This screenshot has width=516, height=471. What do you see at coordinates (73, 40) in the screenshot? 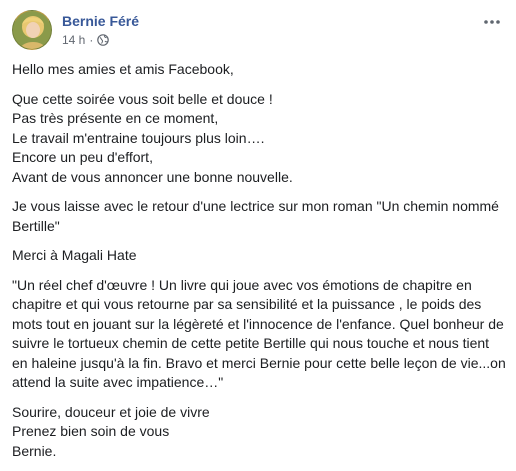
I see `post-timestamp: 14 h` at bounding box center [73, 40].